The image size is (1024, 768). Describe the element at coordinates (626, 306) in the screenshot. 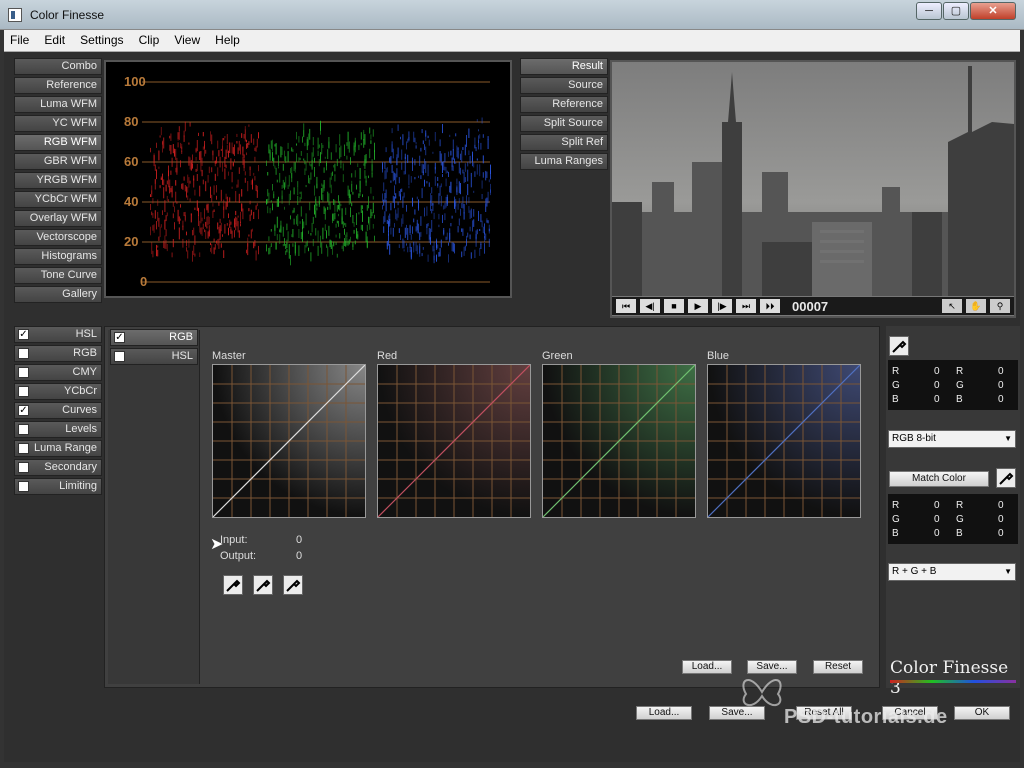

I see `go-start-button: ⏮` at that location.